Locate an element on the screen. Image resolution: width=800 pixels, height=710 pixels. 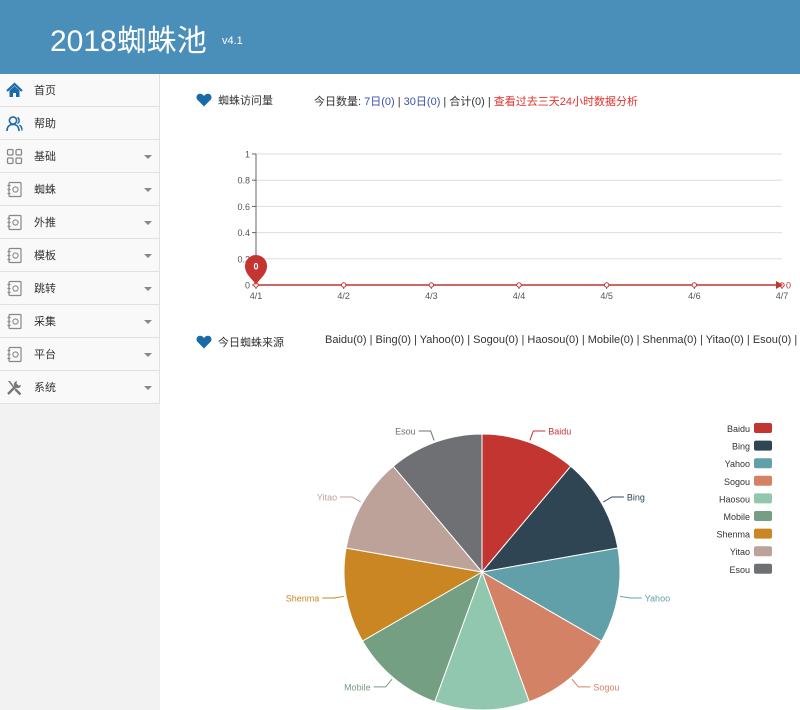
pie-slice-label: Sogou is located at coordinates (606, 687).